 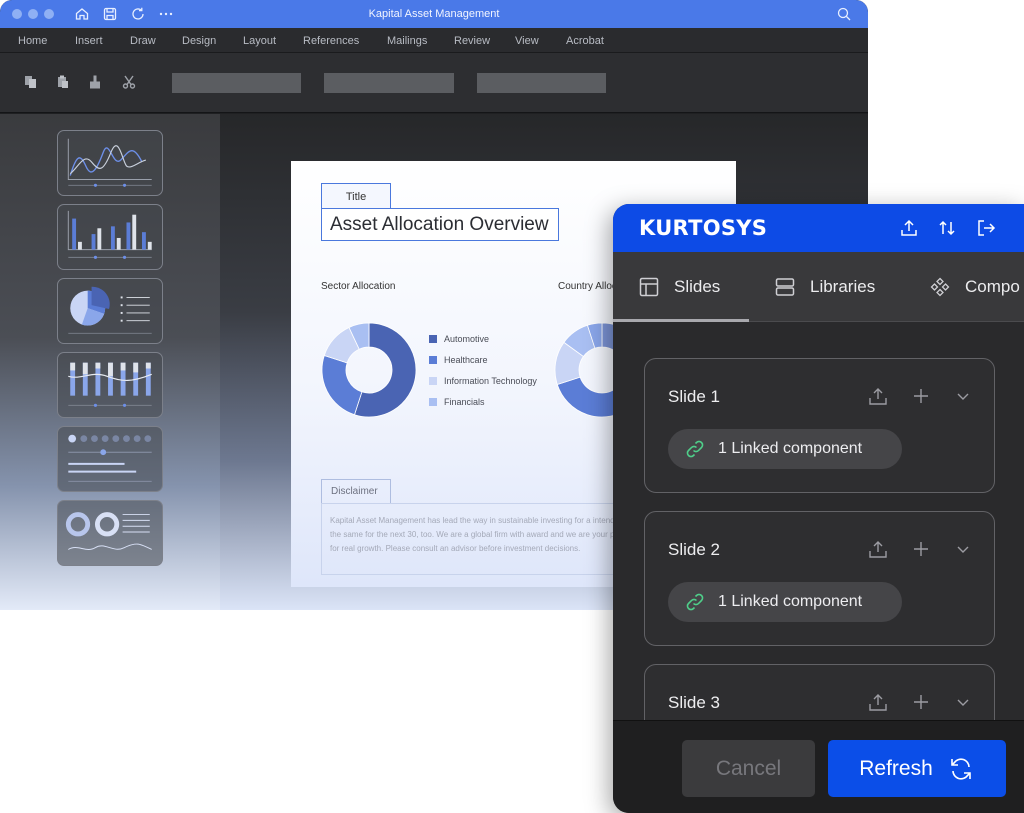 I want to click on donut-slice, so click(x=342, y=385).